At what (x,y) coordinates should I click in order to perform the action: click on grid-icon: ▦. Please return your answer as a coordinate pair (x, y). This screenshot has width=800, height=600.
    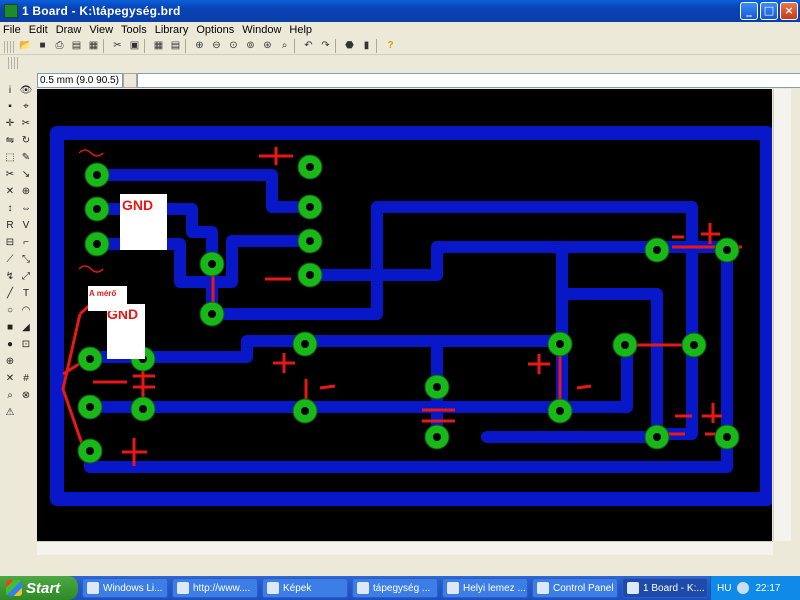
    Looking at the image, I should click on (158, 45).